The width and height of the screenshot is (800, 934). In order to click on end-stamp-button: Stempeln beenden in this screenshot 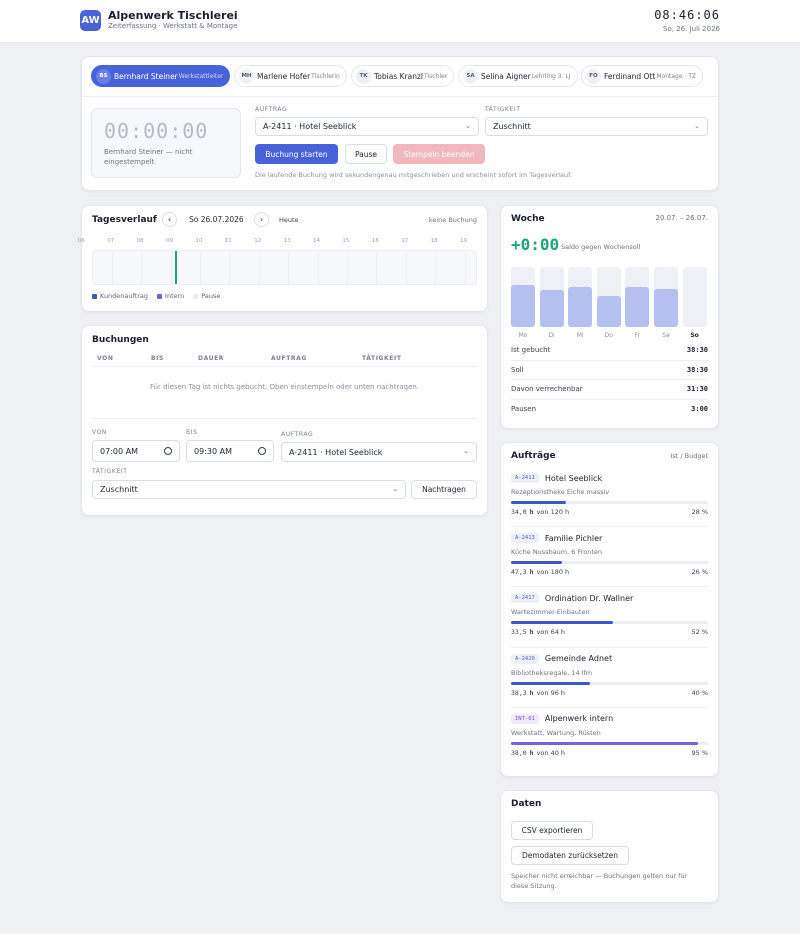, I will do `click(439, 154)`.